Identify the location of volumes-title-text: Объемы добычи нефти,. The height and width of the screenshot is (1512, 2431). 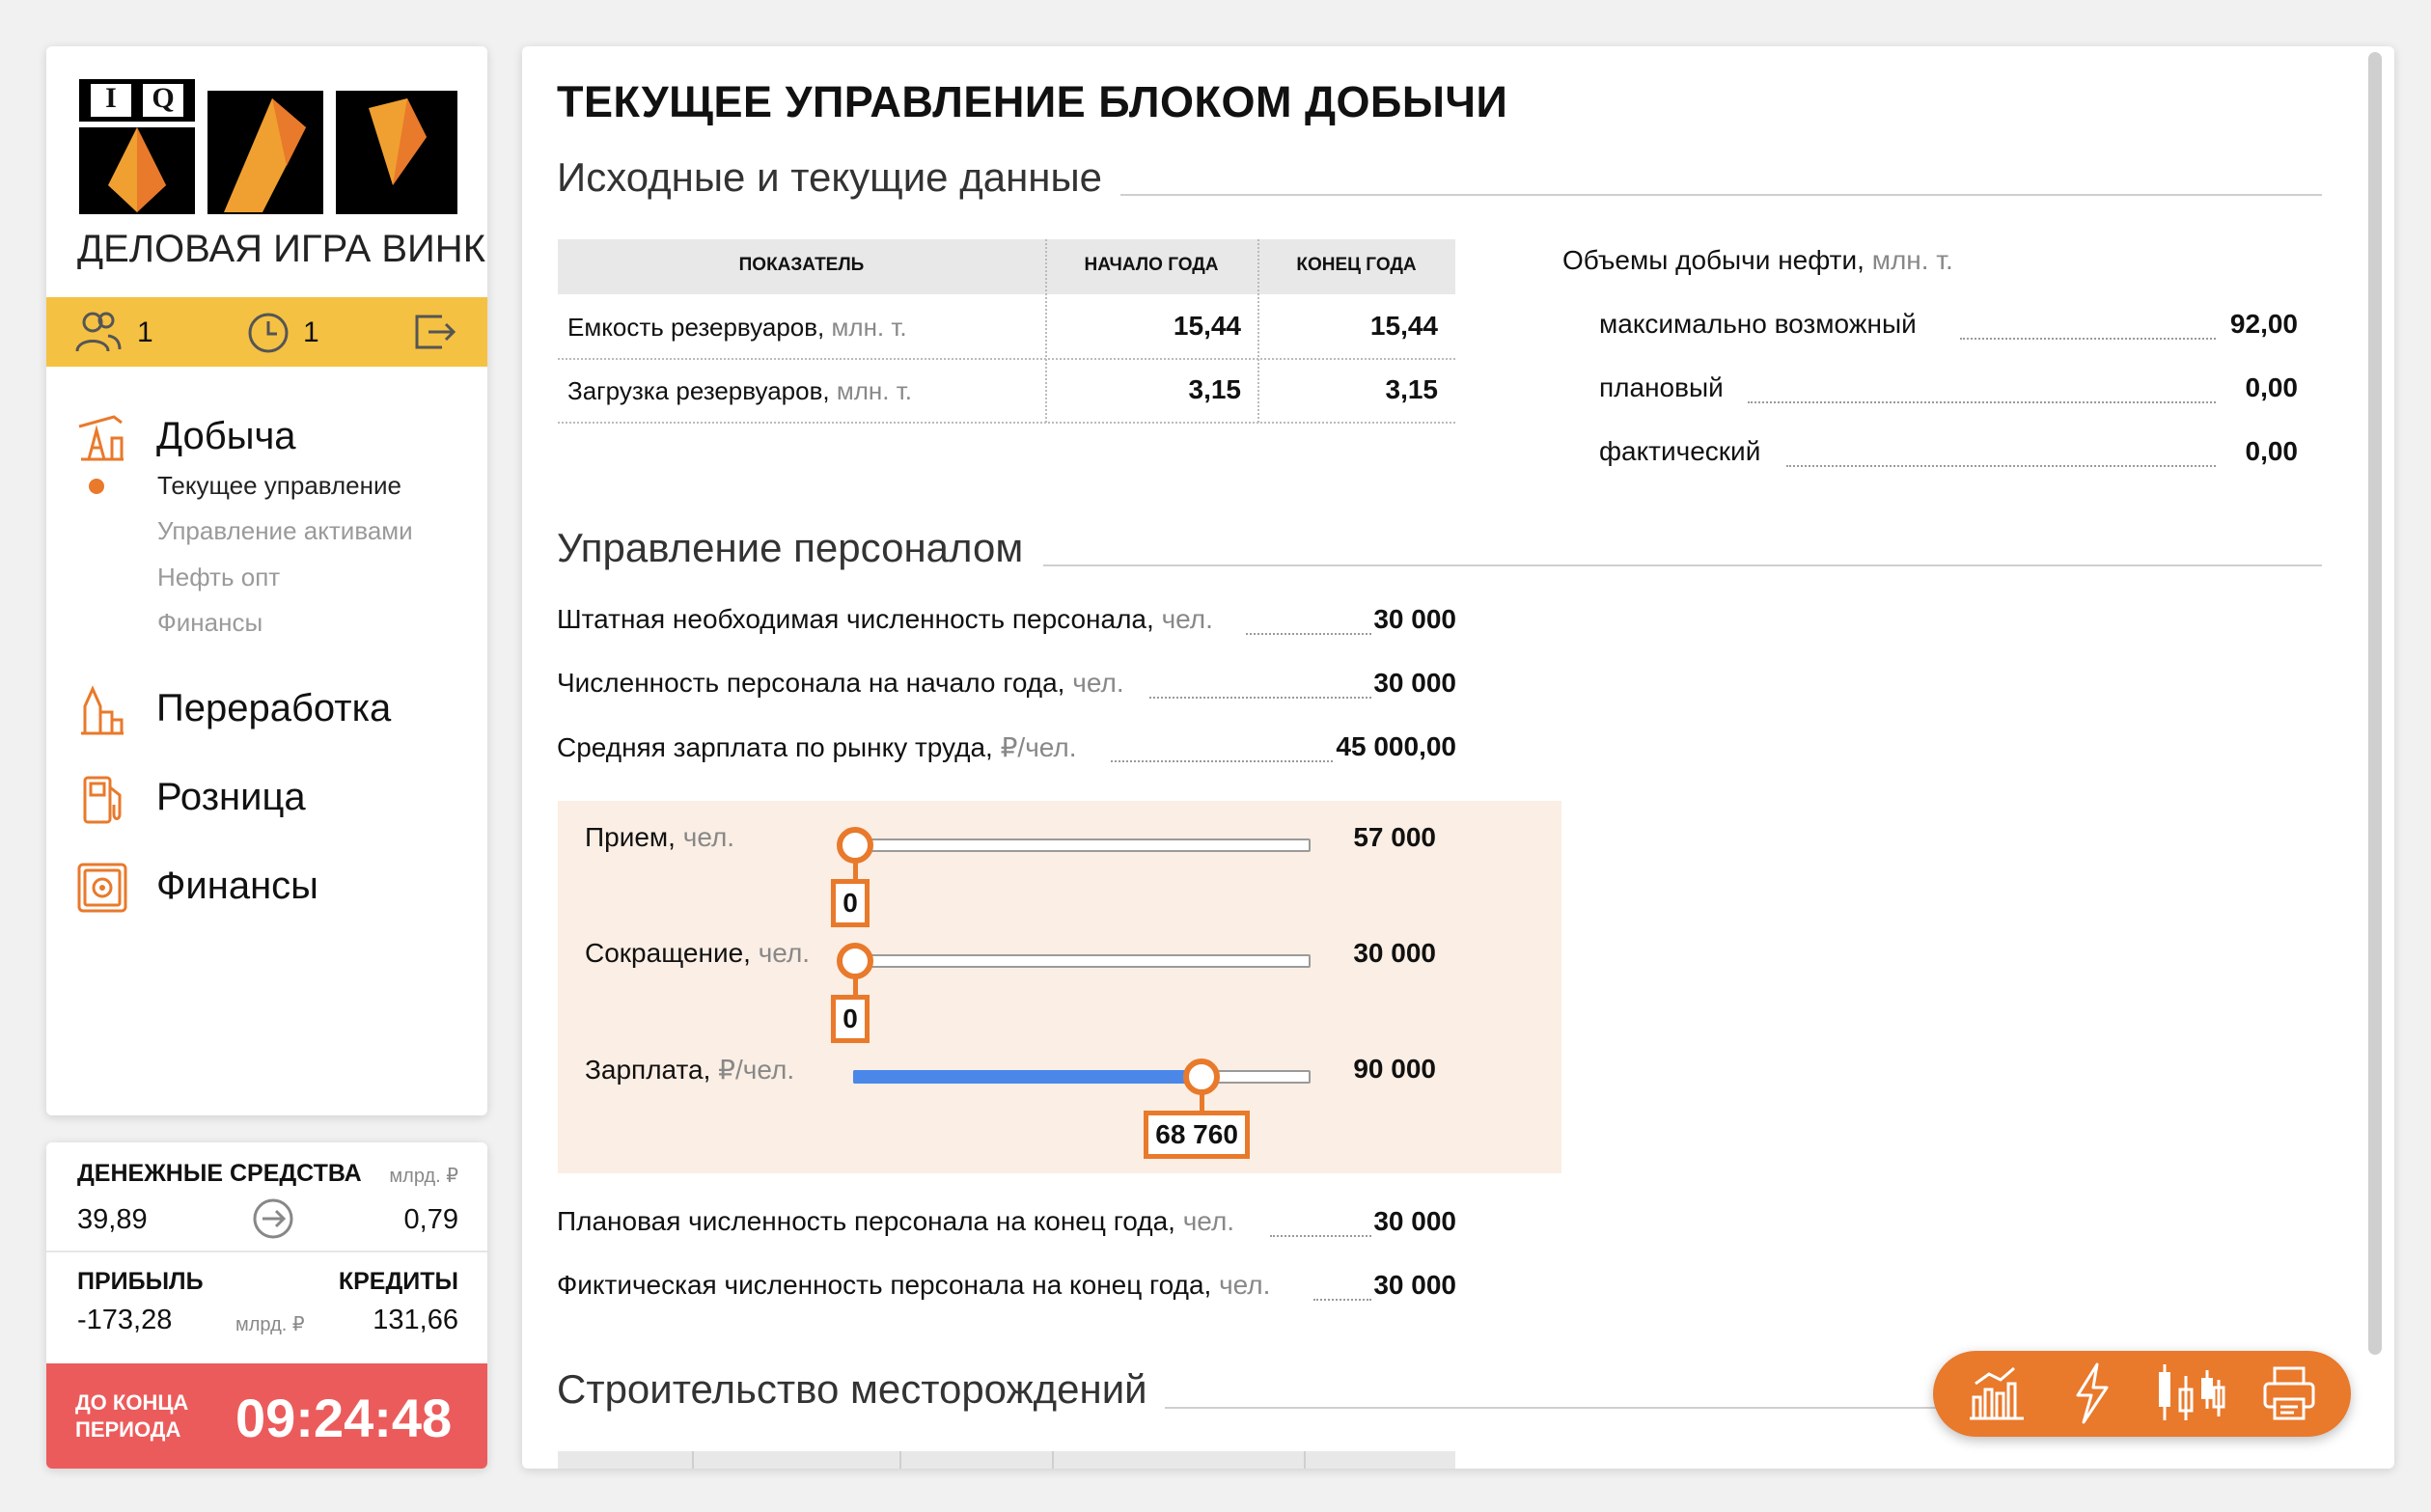
(1714, 260).